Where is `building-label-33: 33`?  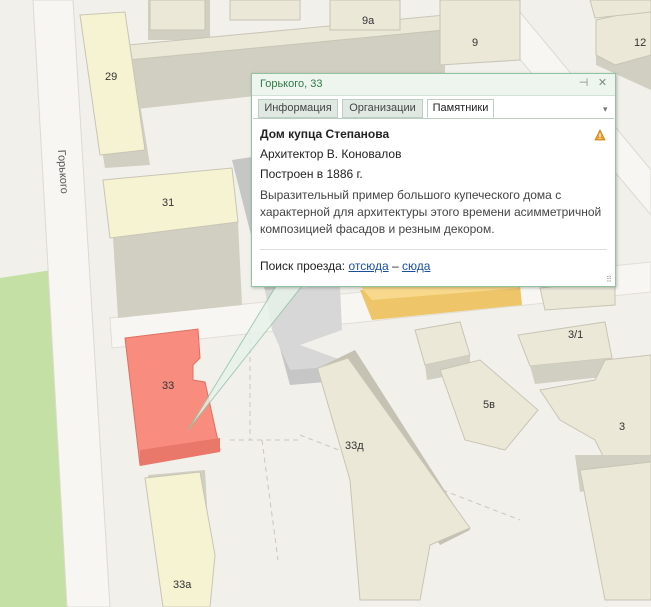
building-label-33: 33 is located at coordinates (168, 386).